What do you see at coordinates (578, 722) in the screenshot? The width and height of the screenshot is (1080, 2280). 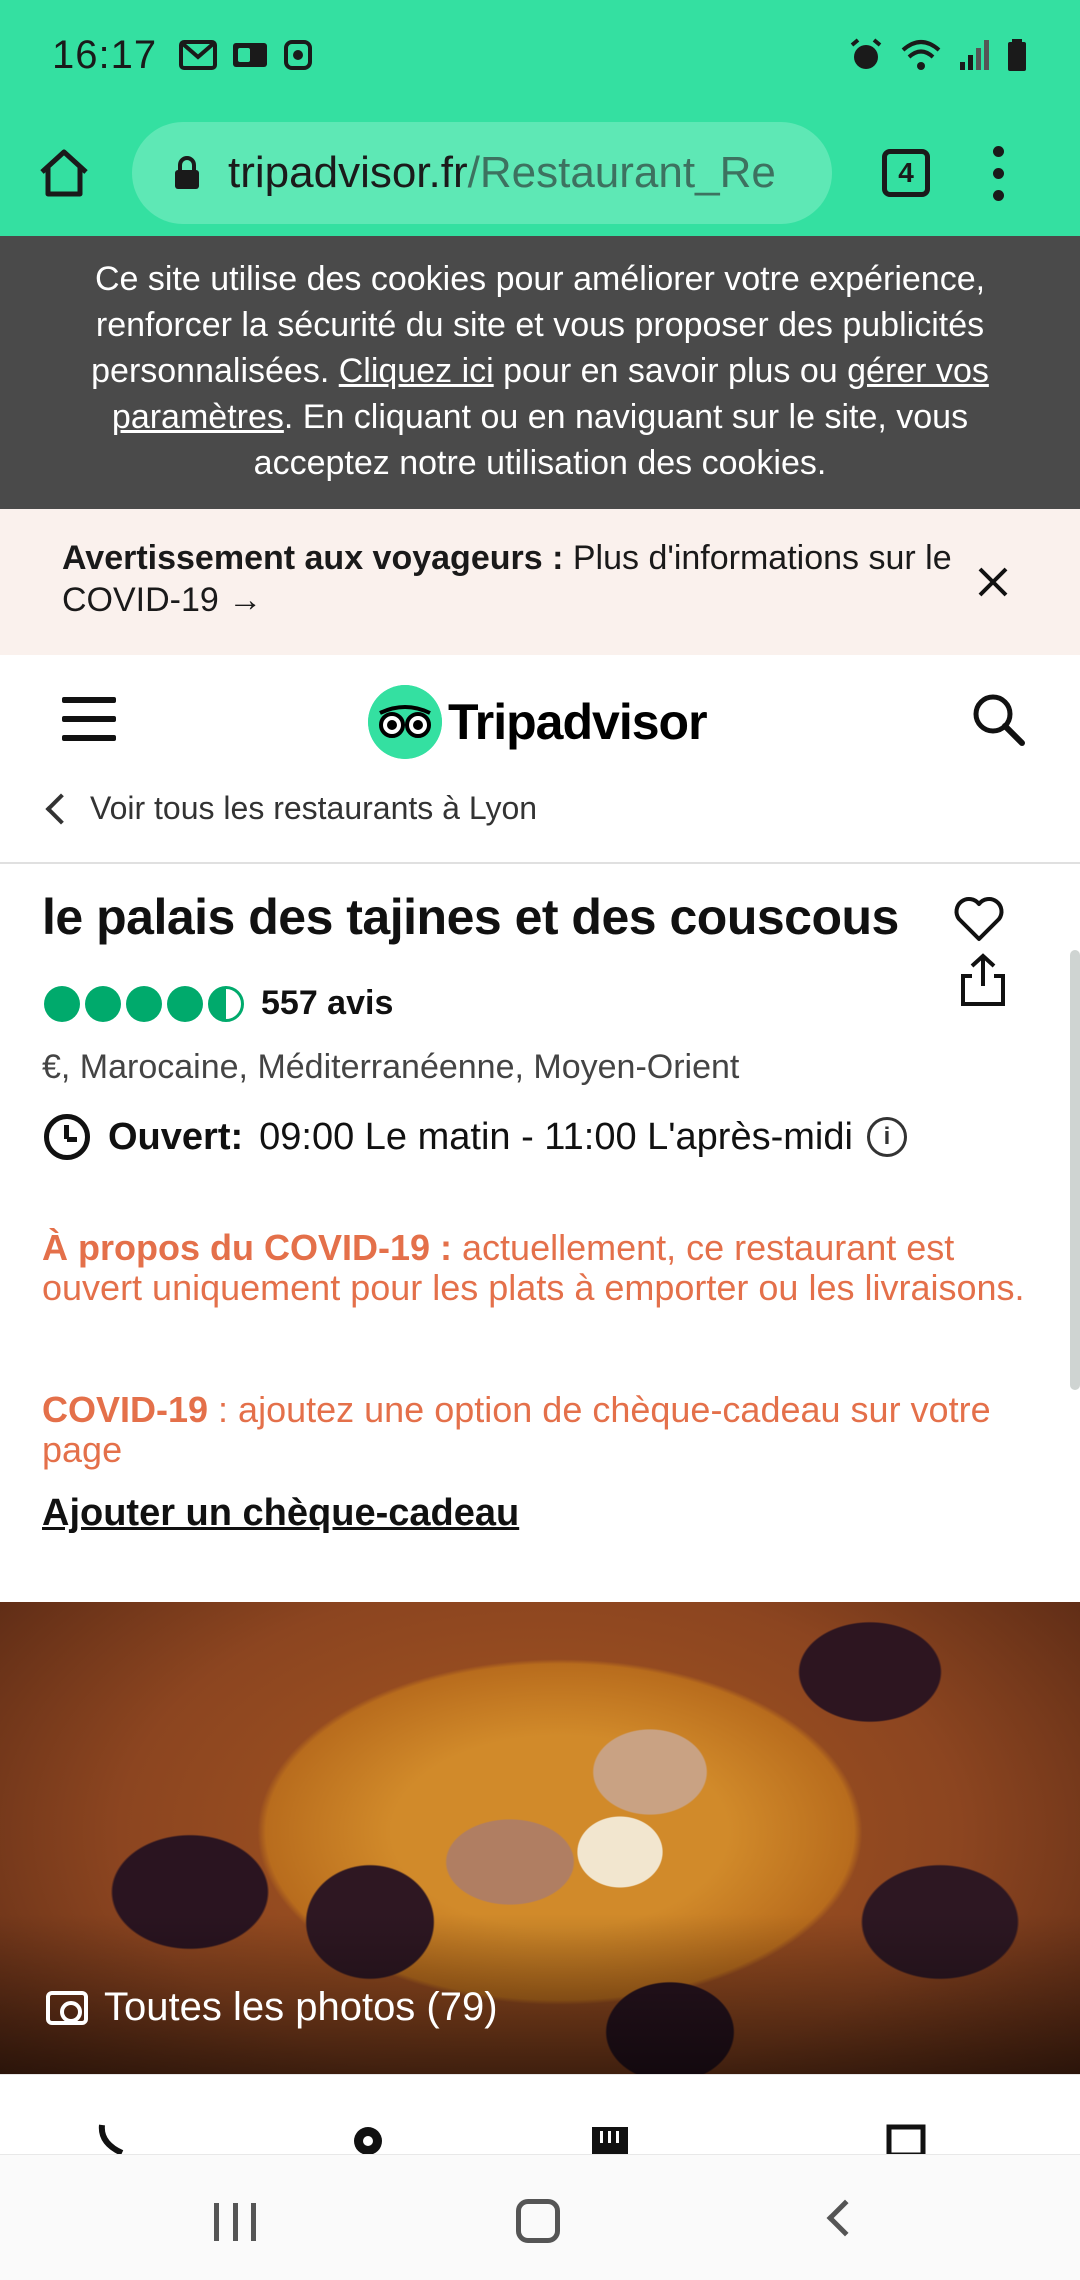 I see `logo-text: Tripadvisor` at bounding box center [578, 722].